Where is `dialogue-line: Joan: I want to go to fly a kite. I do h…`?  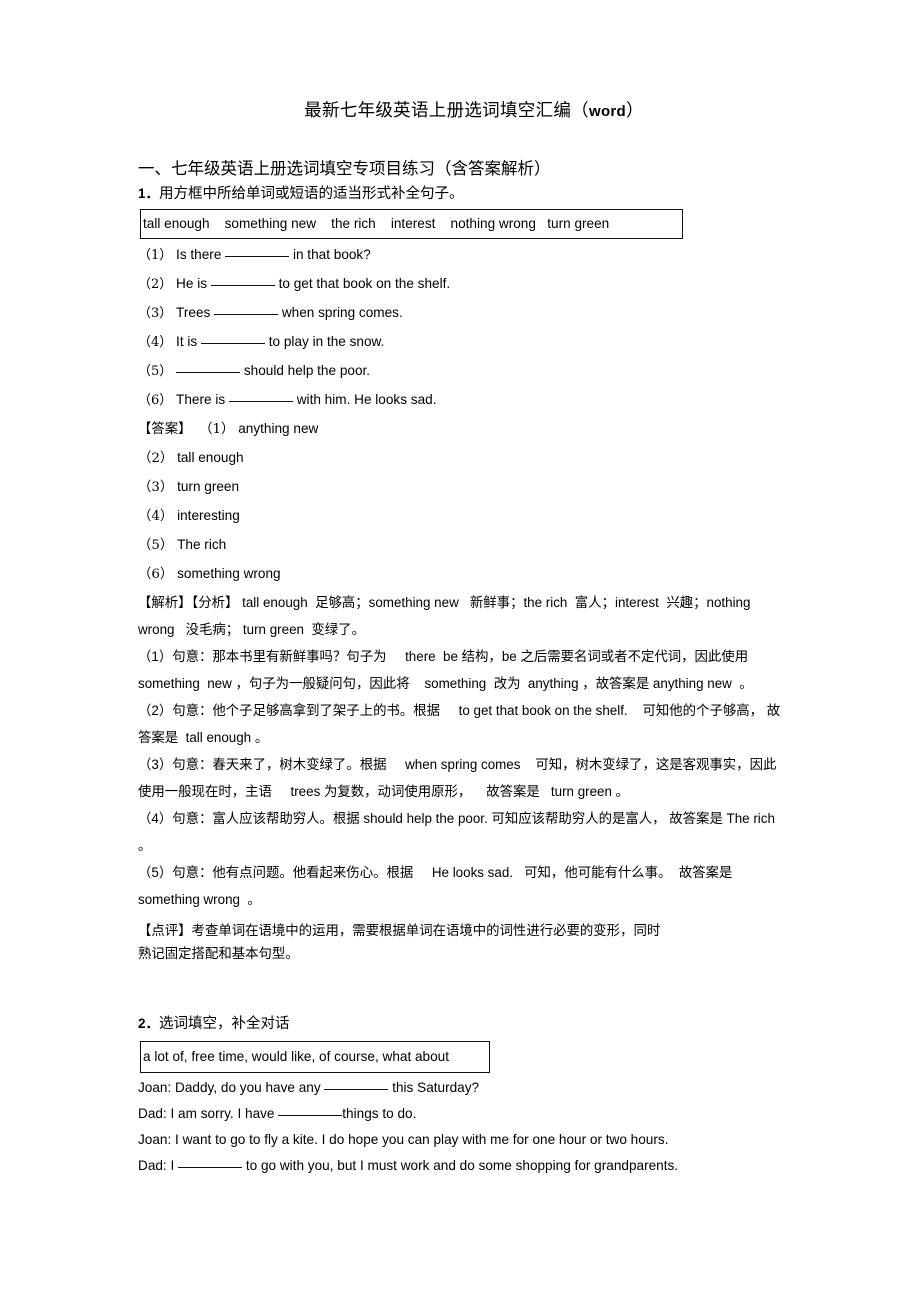
dialogue-line: Joan: I want to go to fly a kite. I do h… is located at coordinates (462, 1140).